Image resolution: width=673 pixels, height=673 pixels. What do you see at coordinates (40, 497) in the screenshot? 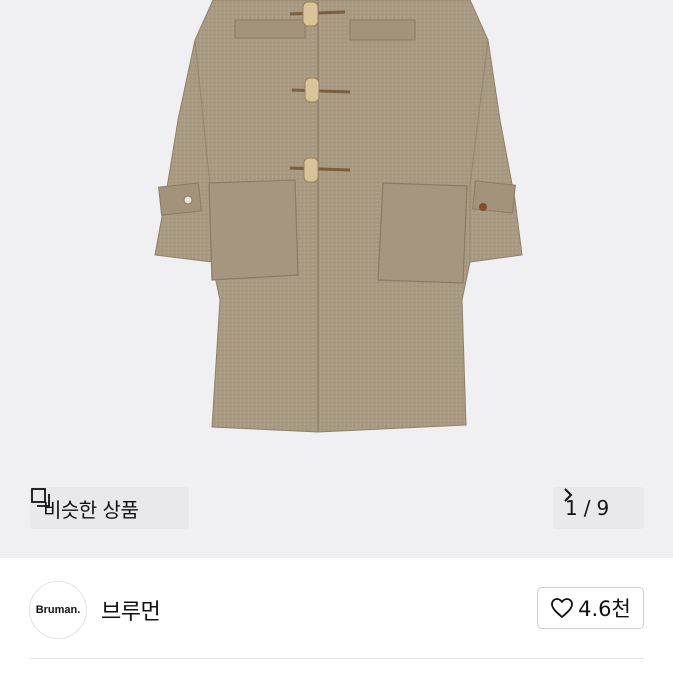
I see `similar-items-icon` at bounding box center [40, 497].